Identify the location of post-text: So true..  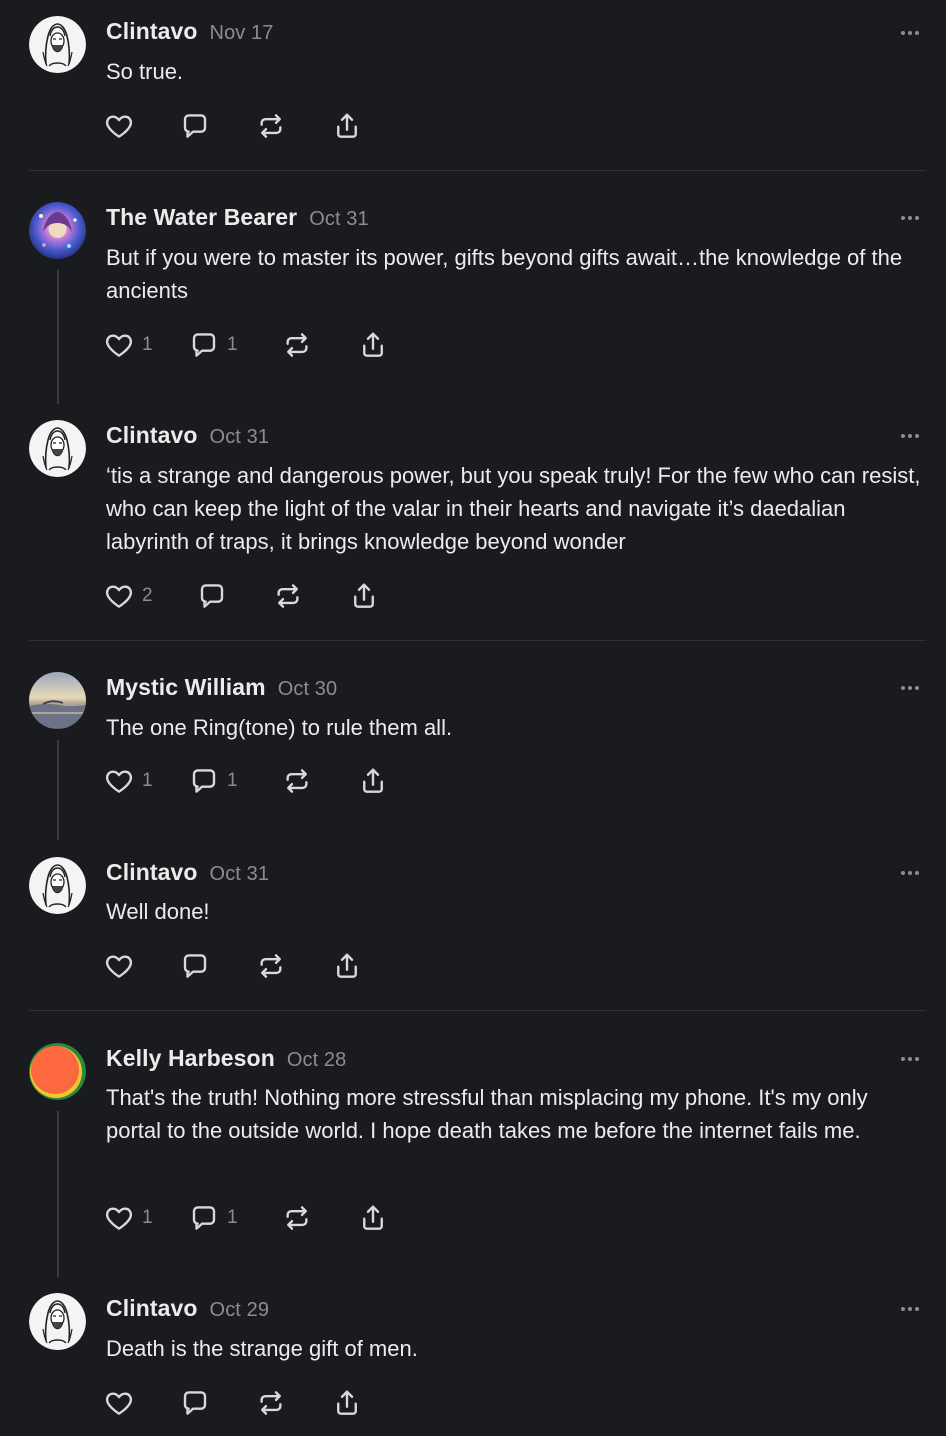
(145, 71).